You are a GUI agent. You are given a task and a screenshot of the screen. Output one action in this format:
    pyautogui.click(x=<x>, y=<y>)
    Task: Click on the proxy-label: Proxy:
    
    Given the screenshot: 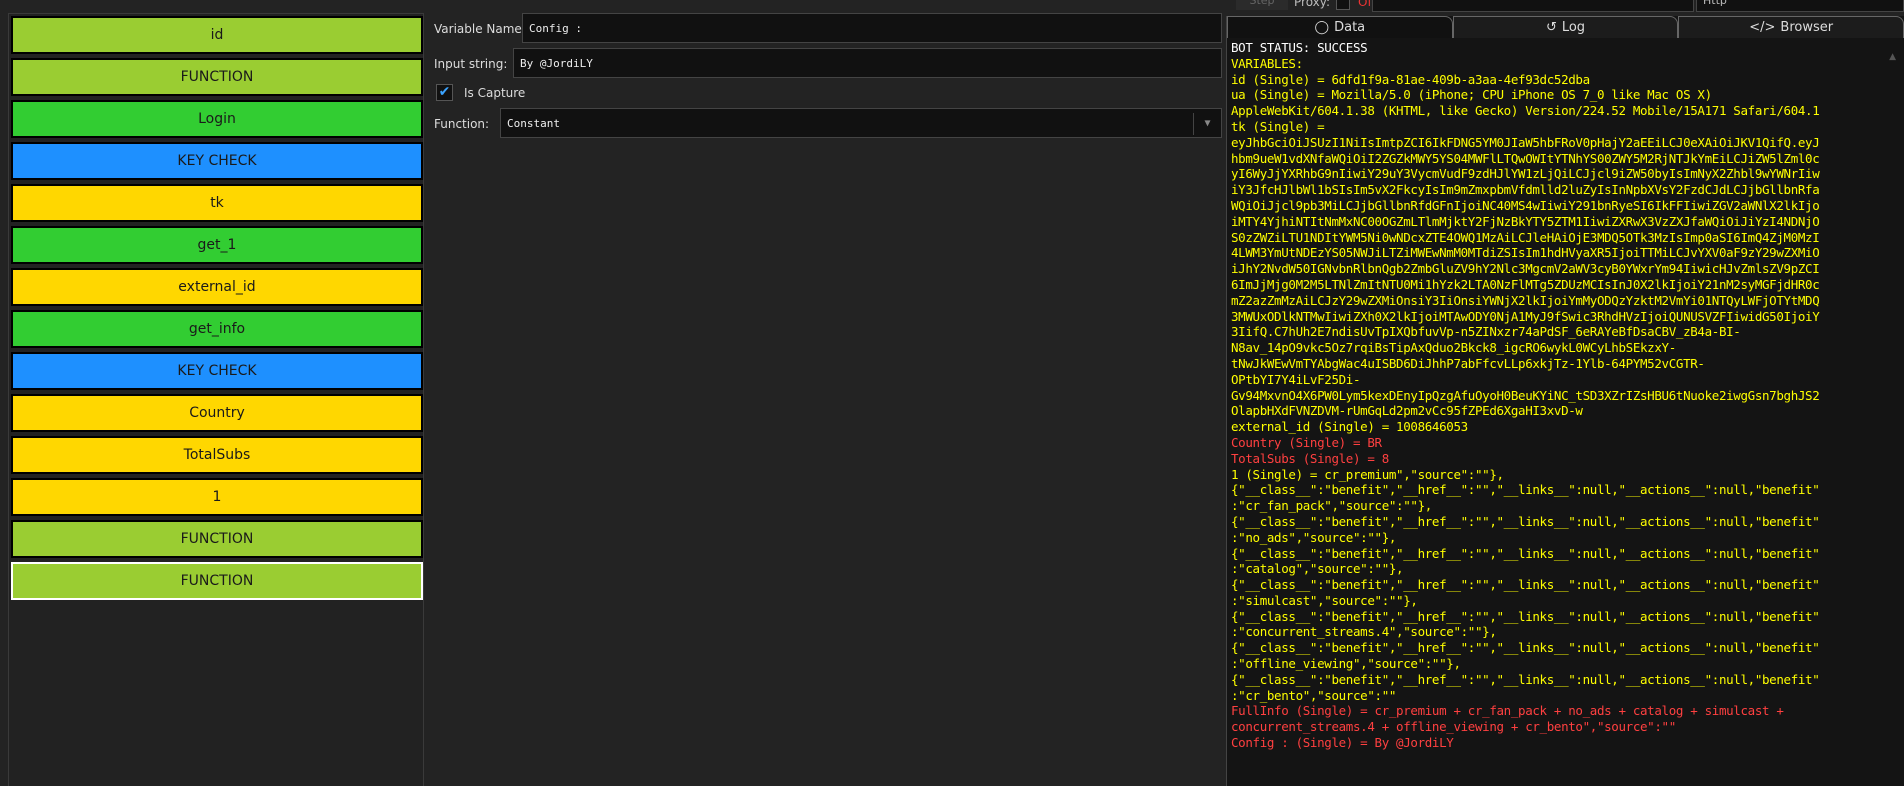 What is the action you would take?
    pyautogui.click(x=1312, y=4)
    